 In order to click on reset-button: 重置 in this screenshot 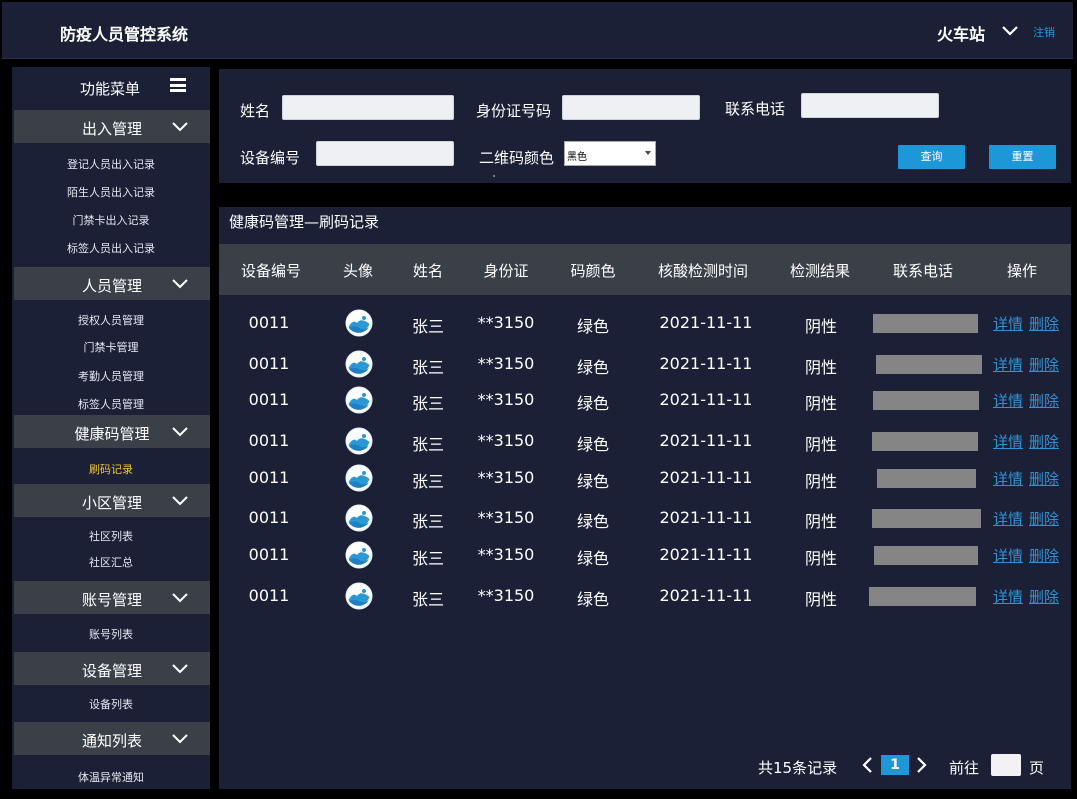, I will do `click(1022, 157)`.